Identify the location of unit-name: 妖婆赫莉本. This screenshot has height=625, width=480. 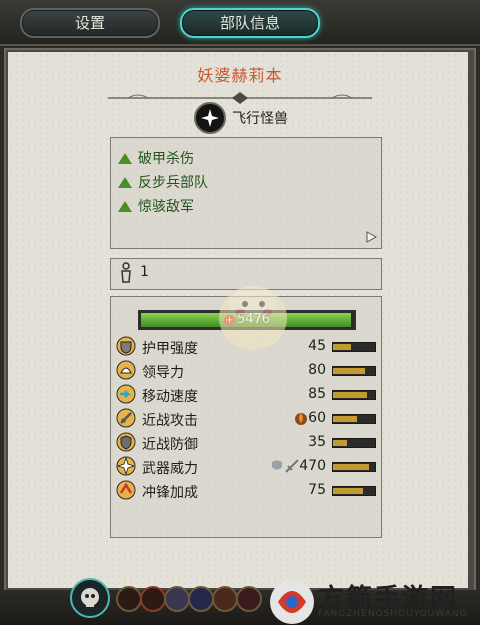
(240, 75).